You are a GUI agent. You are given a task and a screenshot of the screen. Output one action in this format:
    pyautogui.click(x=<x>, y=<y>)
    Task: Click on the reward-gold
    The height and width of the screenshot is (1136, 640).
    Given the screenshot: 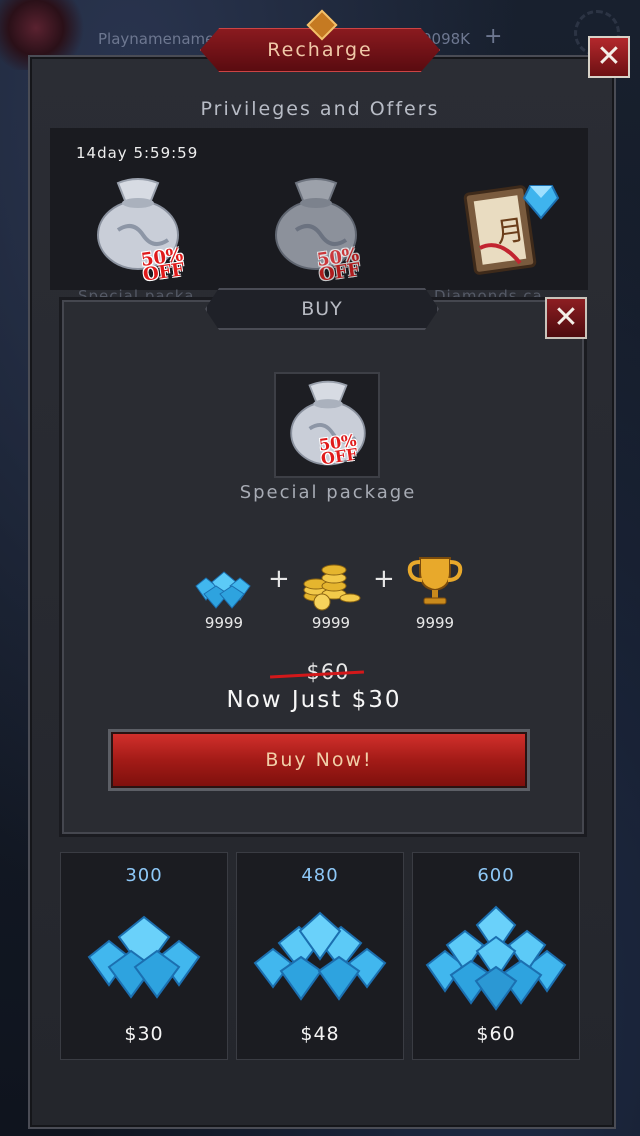 What is the action you would take?
    pyautogui.click(x=331, y=584)
    